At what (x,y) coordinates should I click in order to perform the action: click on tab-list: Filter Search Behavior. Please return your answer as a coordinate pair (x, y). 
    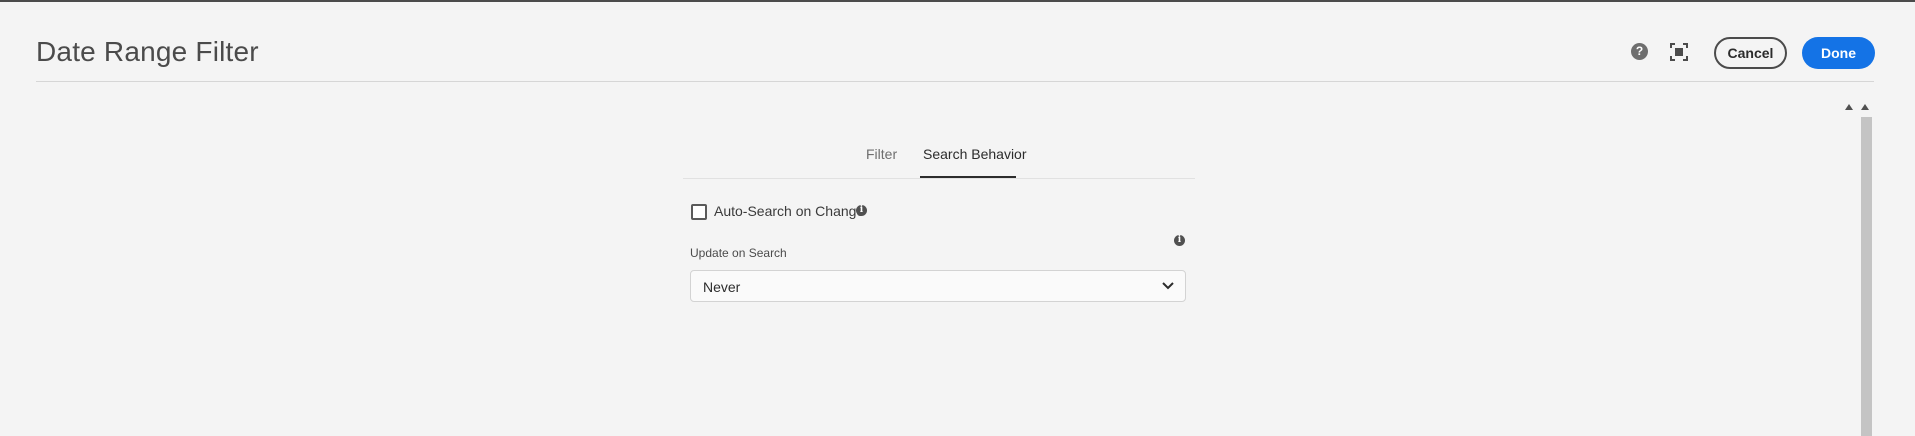
    Looking at the image, I should click on (939, 154).